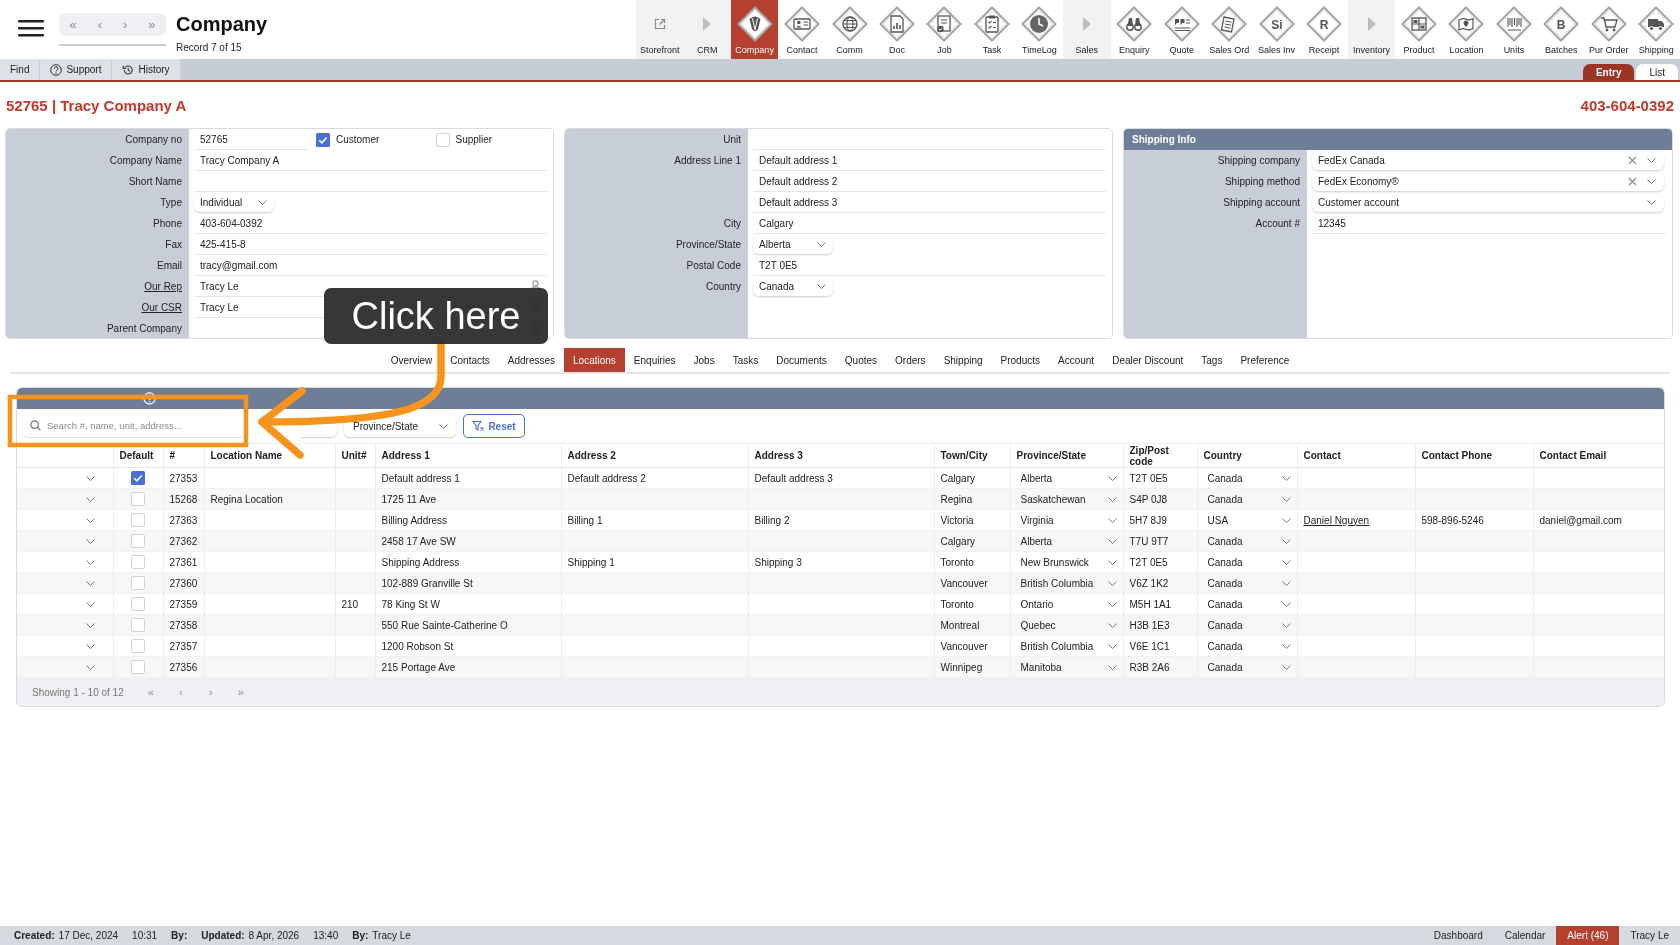 This screenshot has height=945, width=1680. What do you see at coordinates (370, 244) in the screenshot?
I see `text-field: 425-415-8` at bounding box center [370, 244].